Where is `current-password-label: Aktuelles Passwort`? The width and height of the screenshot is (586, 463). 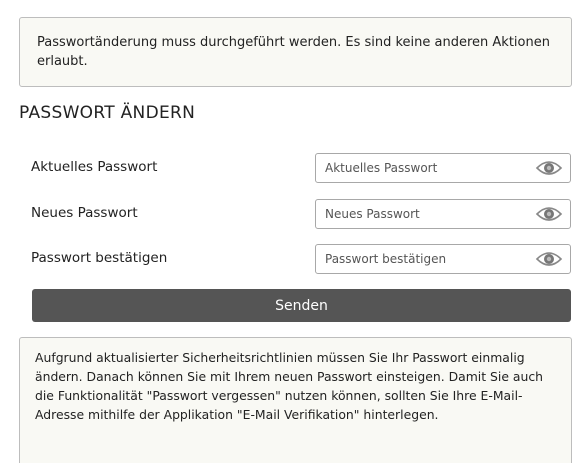
current-password-label: Aktuelles Passwort is located at coordinates (94, 167).